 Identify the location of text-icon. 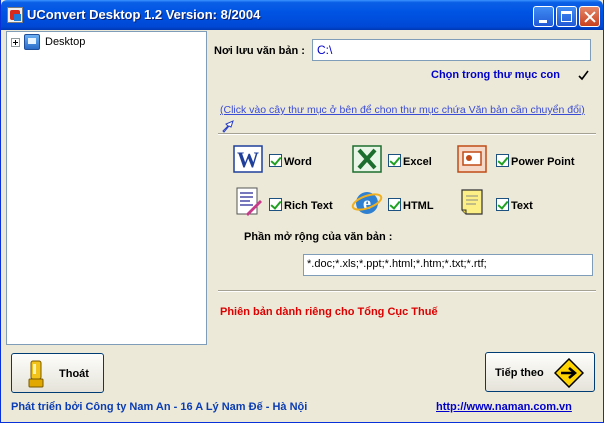
(472, 202).